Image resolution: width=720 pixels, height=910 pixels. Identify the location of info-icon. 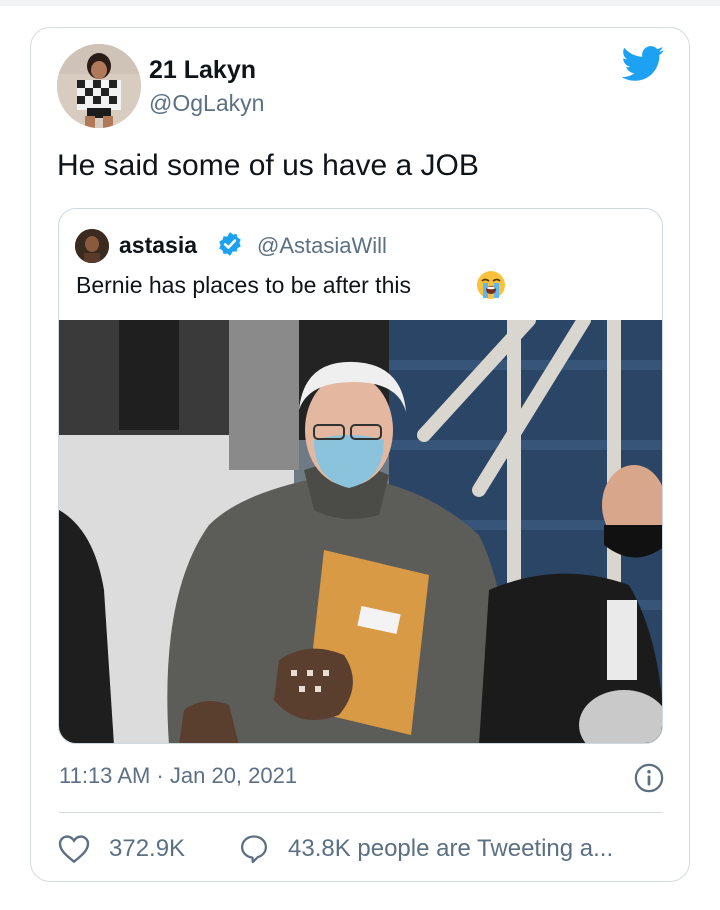
(649, 778).